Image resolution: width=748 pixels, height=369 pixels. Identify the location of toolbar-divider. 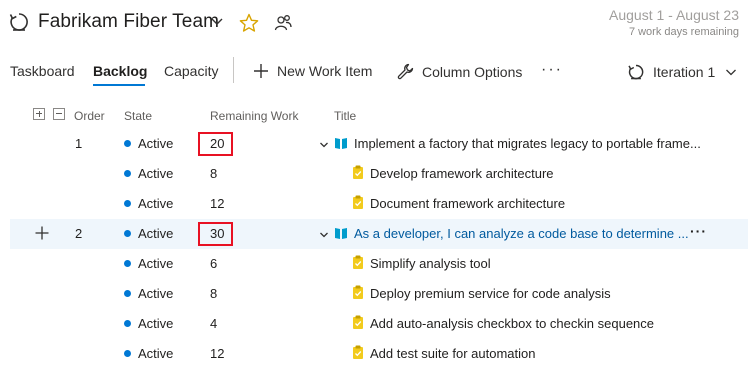
(233, 70).